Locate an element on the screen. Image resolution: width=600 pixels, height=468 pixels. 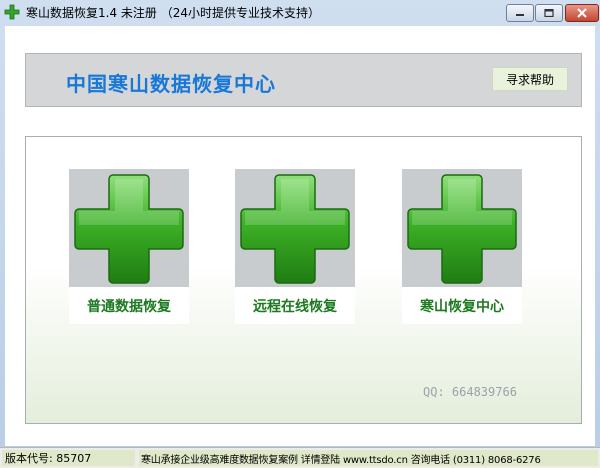
card-label: 普通数据恢复 is located at coordinates (129, 305).